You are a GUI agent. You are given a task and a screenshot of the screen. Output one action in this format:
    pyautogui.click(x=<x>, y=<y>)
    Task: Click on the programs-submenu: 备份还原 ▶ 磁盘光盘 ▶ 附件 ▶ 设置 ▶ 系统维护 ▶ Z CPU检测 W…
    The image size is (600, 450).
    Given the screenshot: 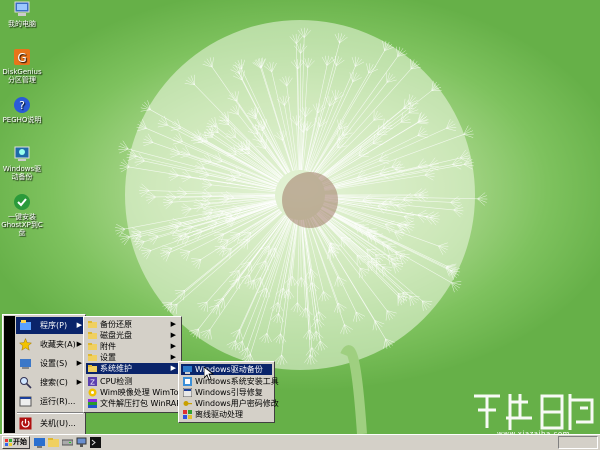 What is the action you would take?
    pyautogui.click(x=134, y=364)
    